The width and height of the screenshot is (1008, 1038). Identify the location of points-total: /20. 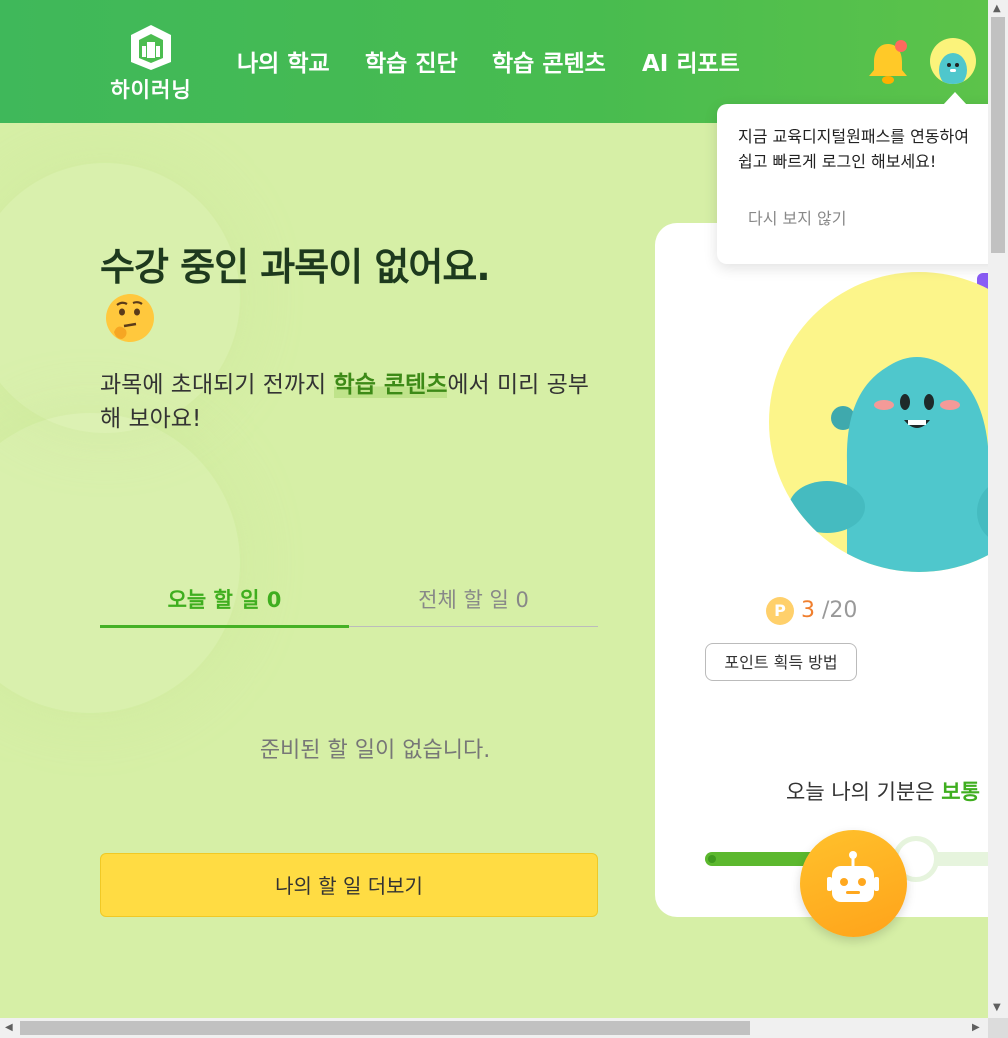
(840, 610).